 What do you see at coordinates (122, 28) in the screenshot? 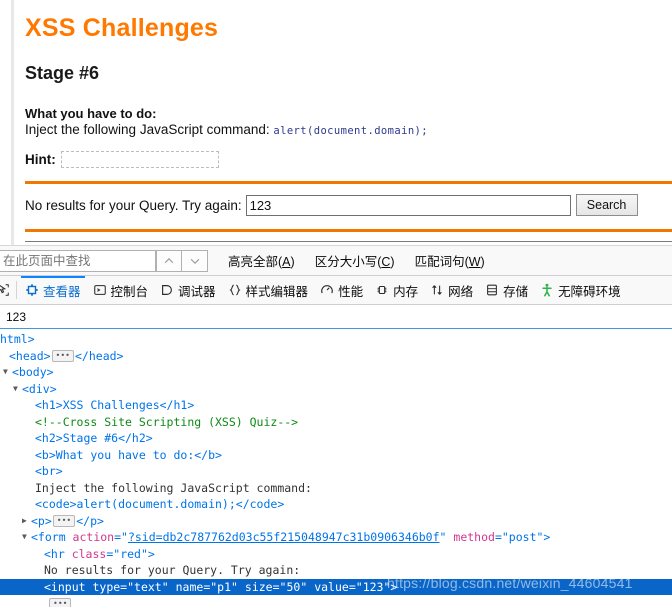
I see `page-title: XSS Challenges` at bounding box center [122, 28].